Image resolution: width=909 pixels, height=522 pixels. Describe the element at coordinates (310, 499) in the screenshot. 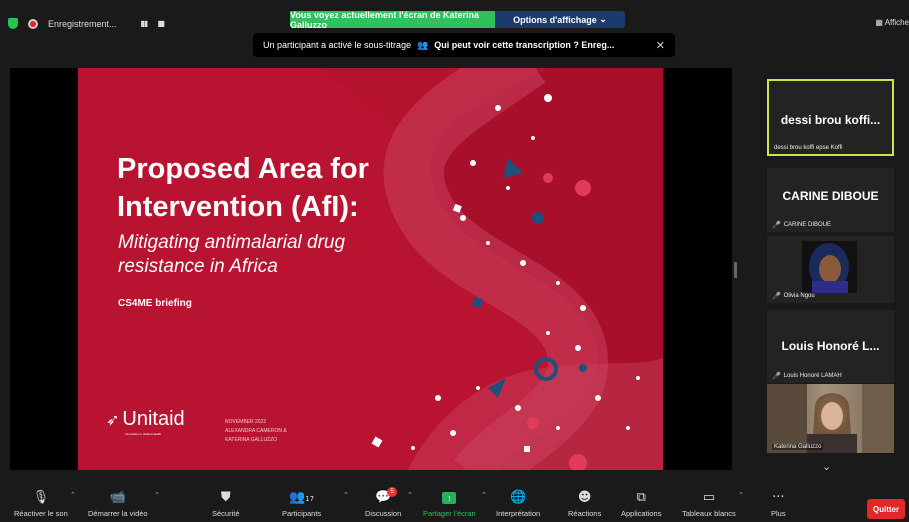

I see `participants-count: 17` at that location.